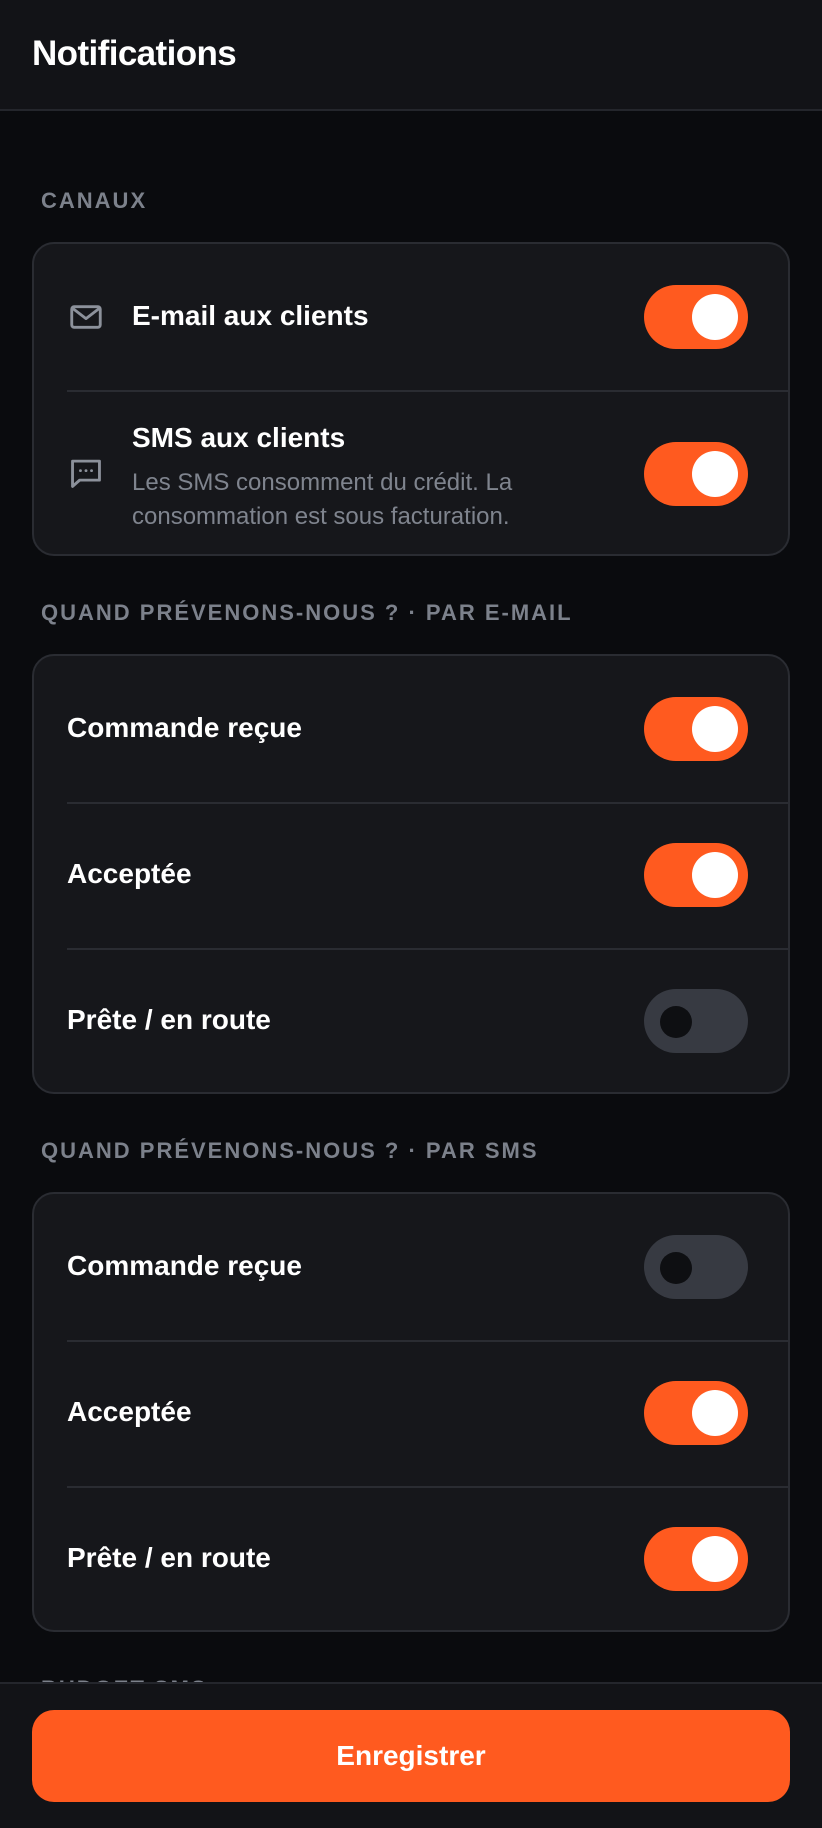 Image resolution: width=822 pixels, height=1828 pixels. Describe the element at coordinates (169, 1019) in the screenshot. I see `email-event-label: Prête / en route` at that location.